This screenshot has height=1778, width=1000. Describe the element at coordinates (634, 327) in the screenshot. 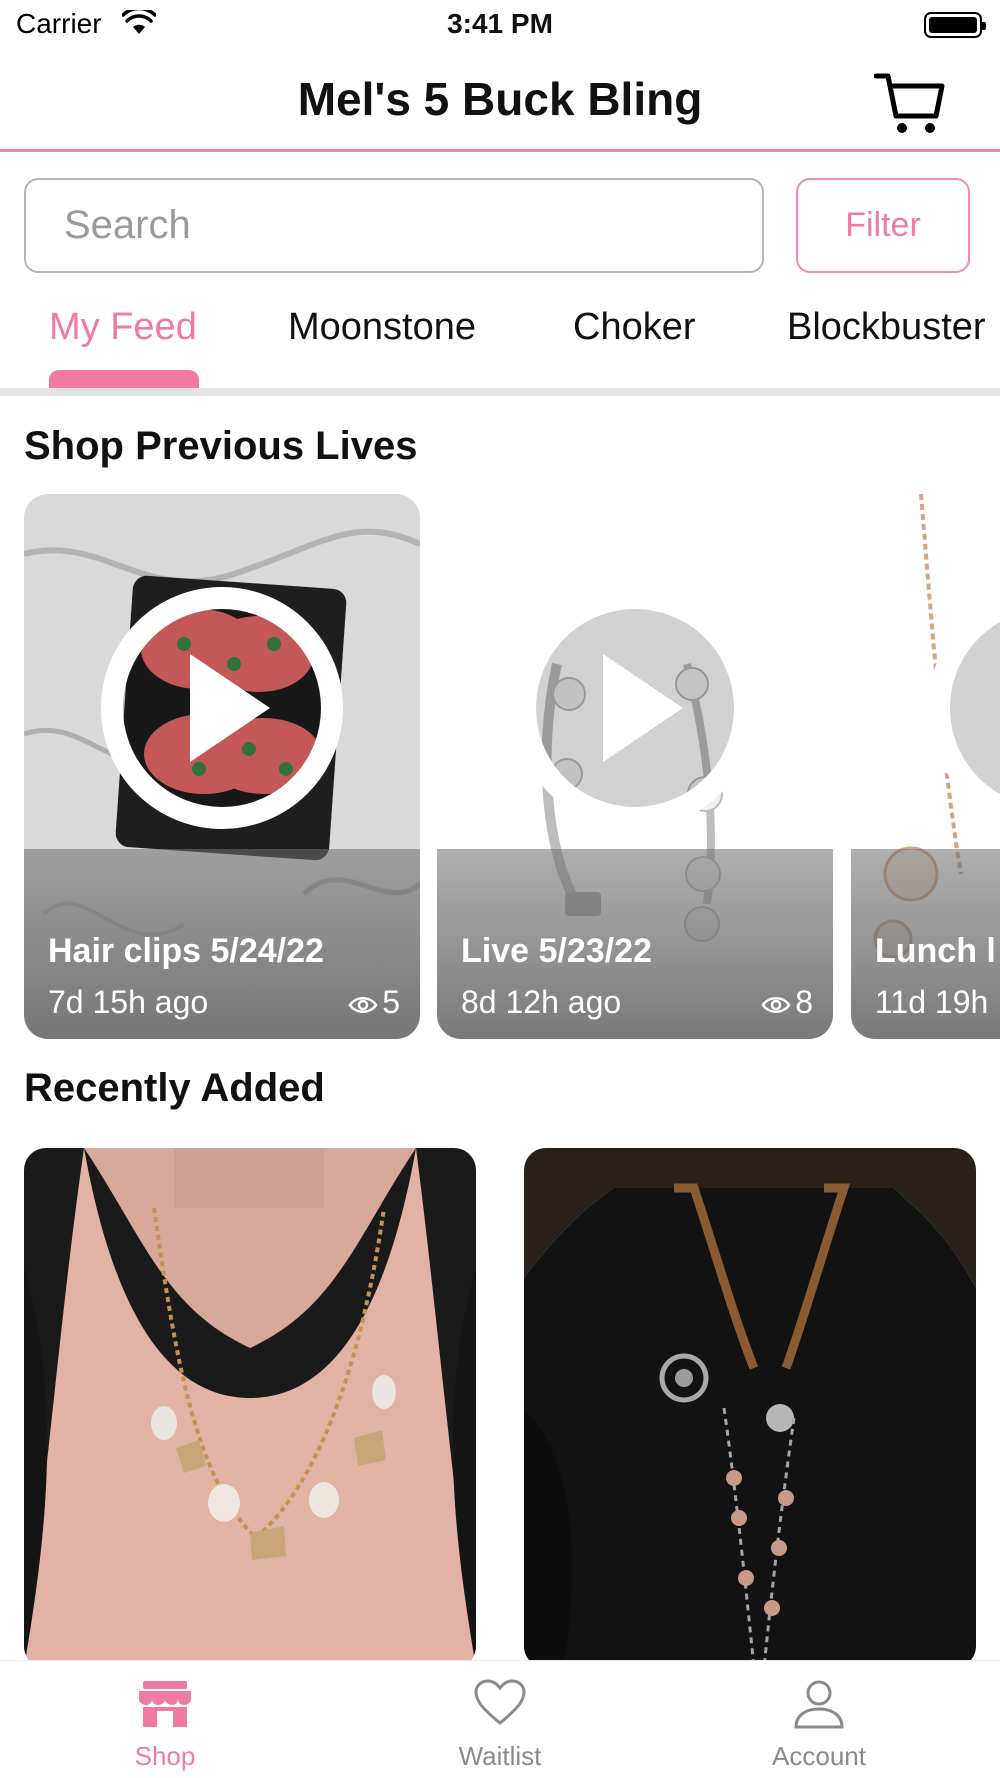

I see `tab-choker: Choker` at that location.